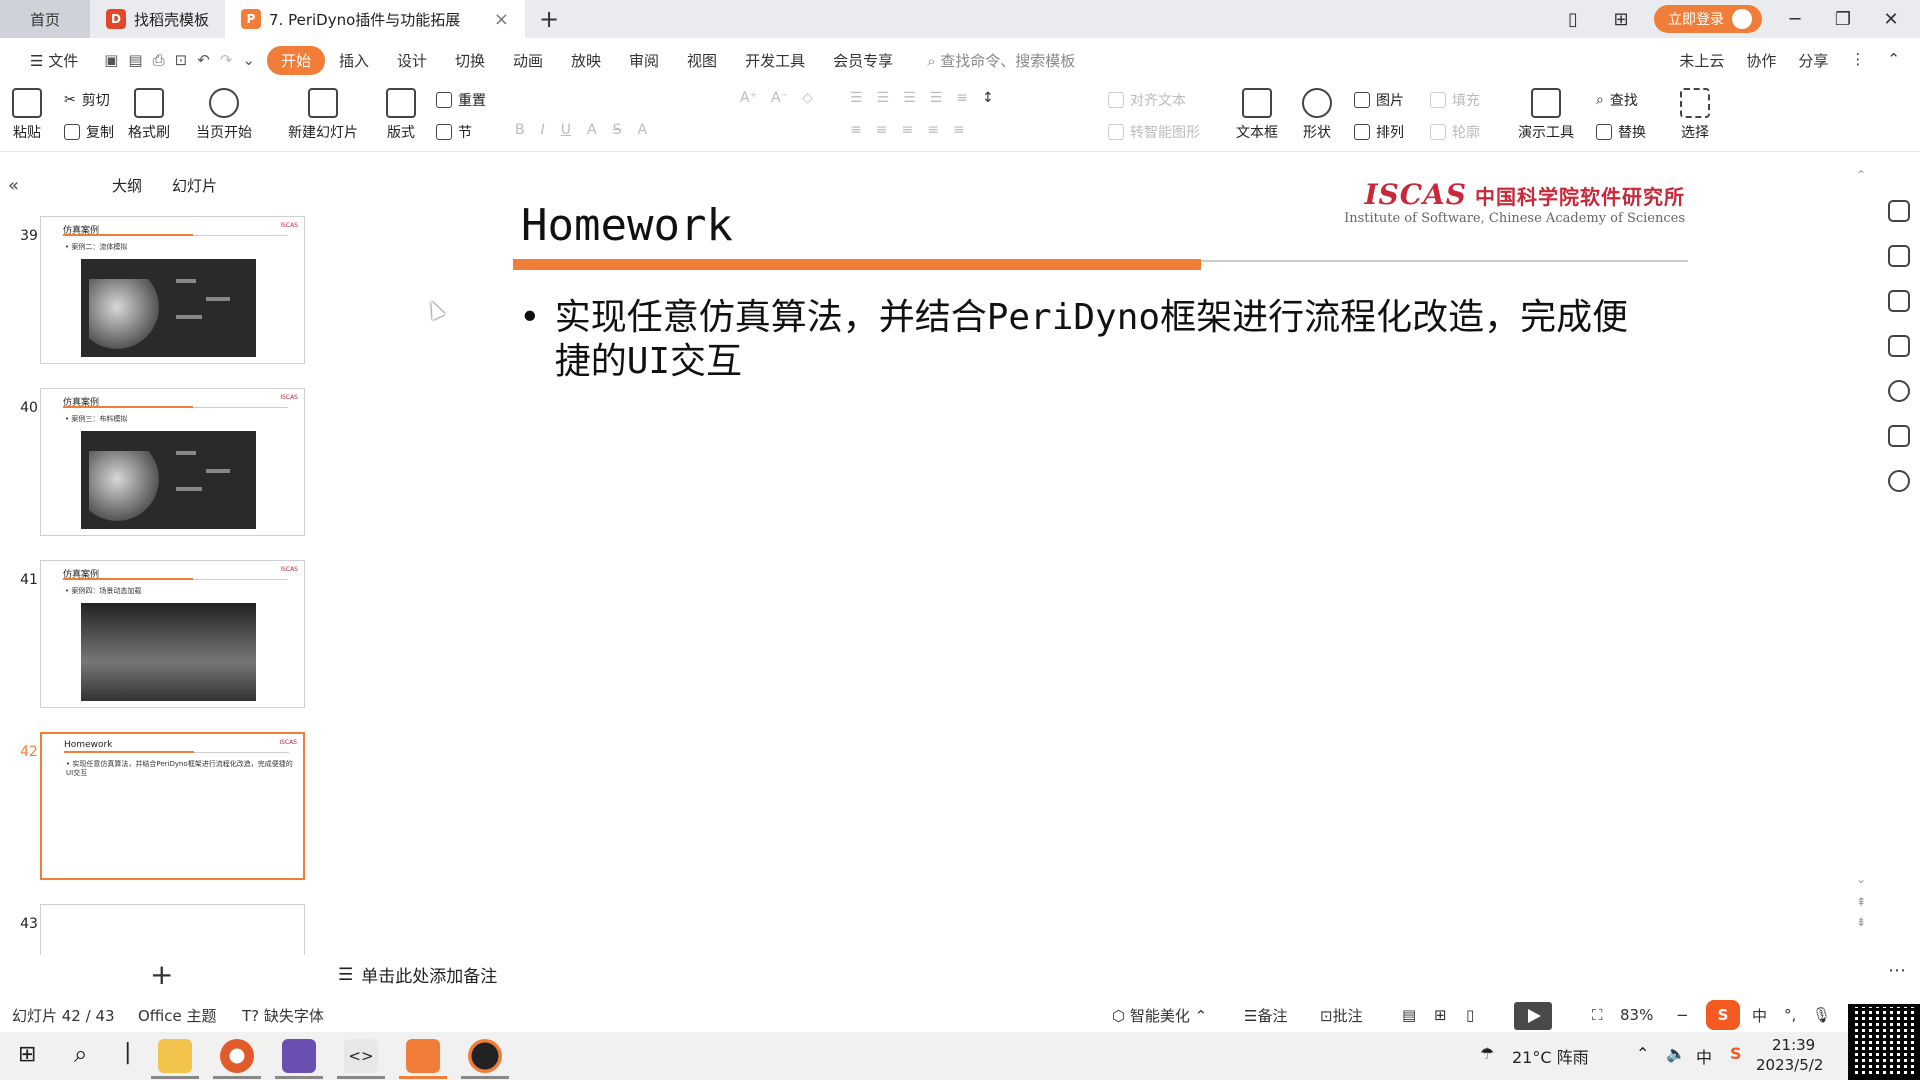 This screenshot has width=1920, height=1080. Describe the element at coordinates (1455, 132) in the screenshot. I see `outline-button: 轮廓` at that location.